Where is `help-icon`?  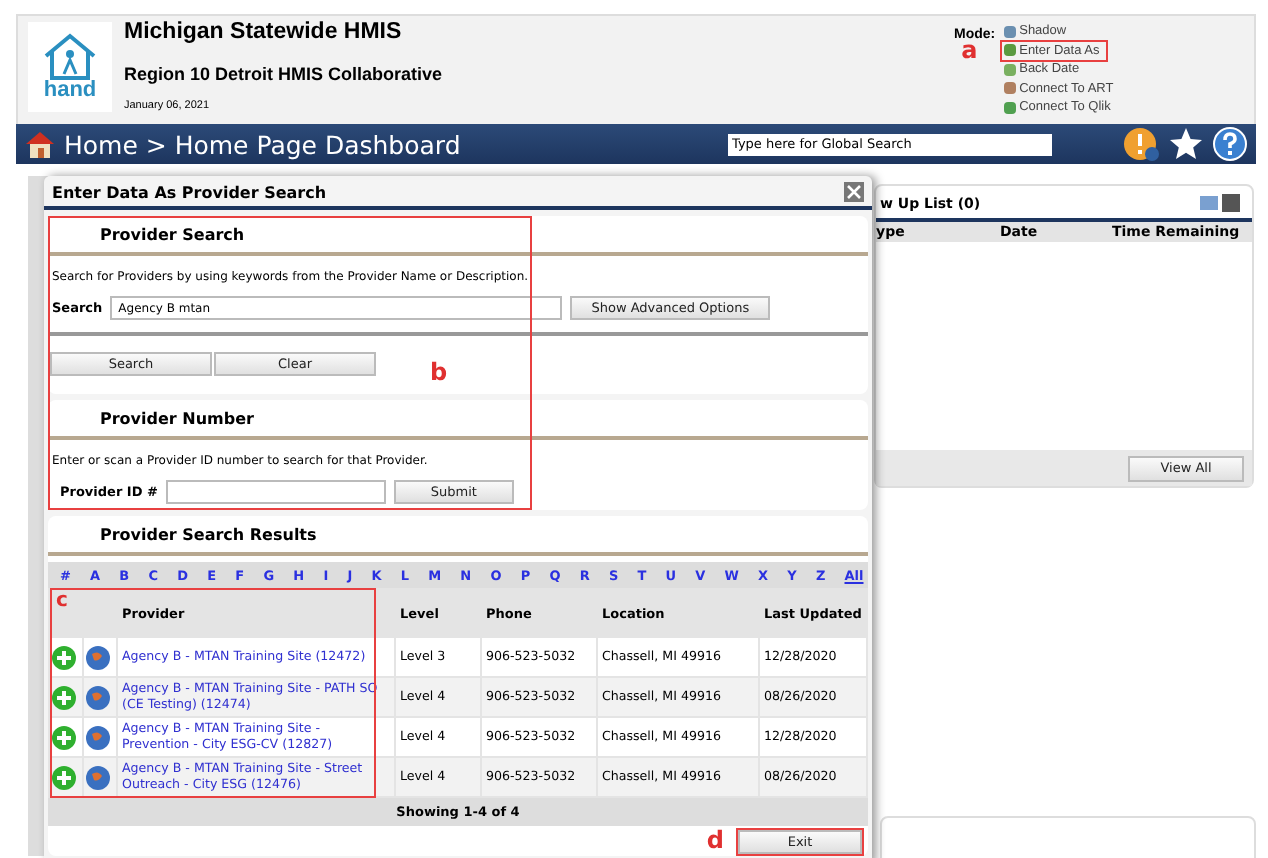
help-icon is located at coordinates (1230, 144).